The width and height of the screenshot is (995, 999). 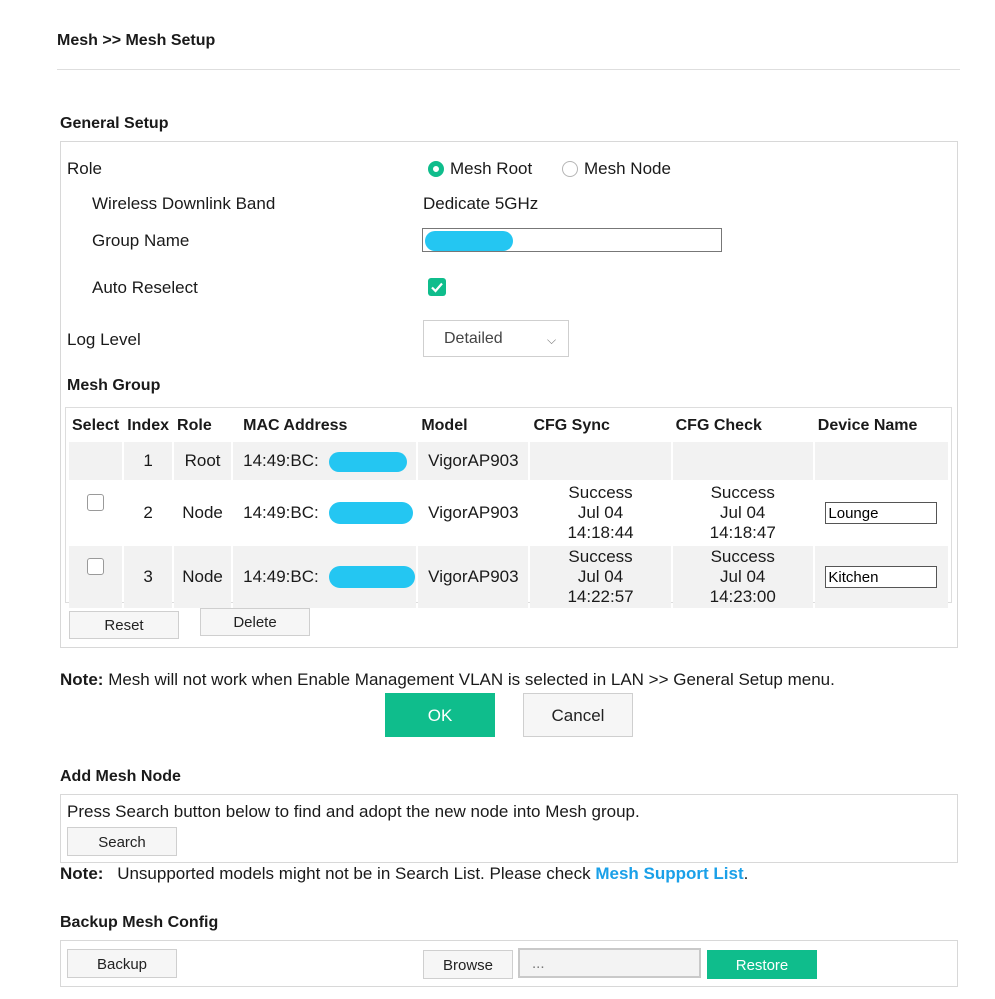 I want to click on index-cell: 1, so click(x=148, y=461).